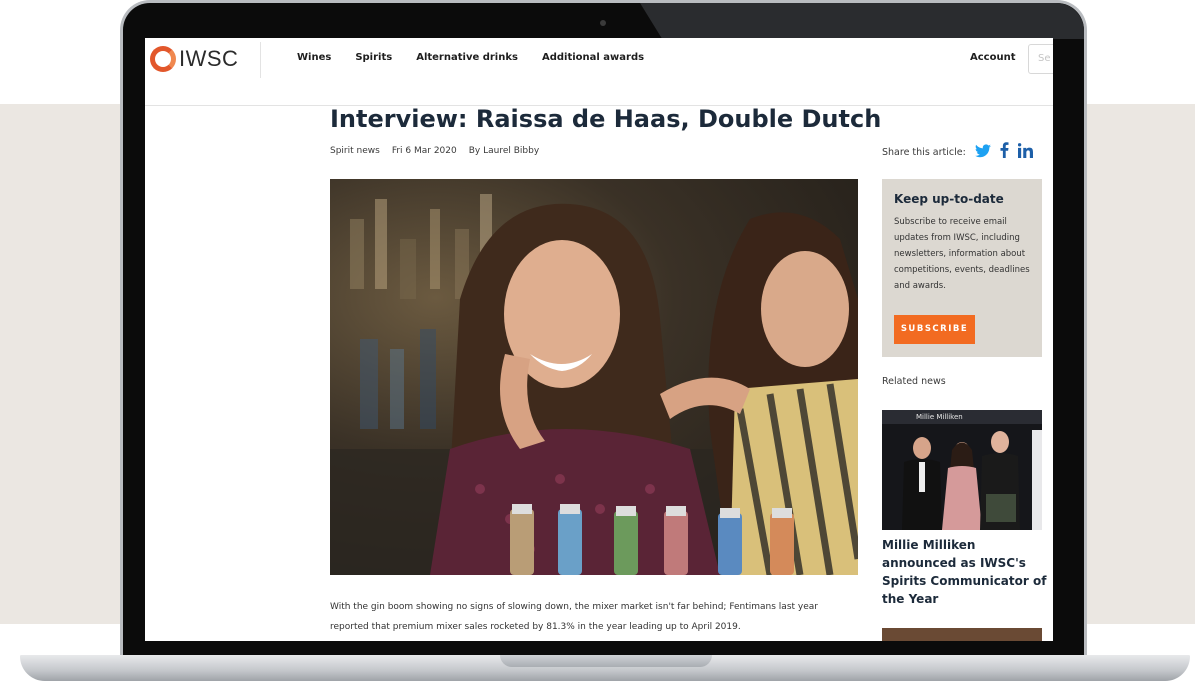 Image resolution: width=1195 pixels, height=690 pixels. Describe the element at coordinates (209, 58) in the screenshot. I see `iwsc-logo-text: IWSC` at that location.